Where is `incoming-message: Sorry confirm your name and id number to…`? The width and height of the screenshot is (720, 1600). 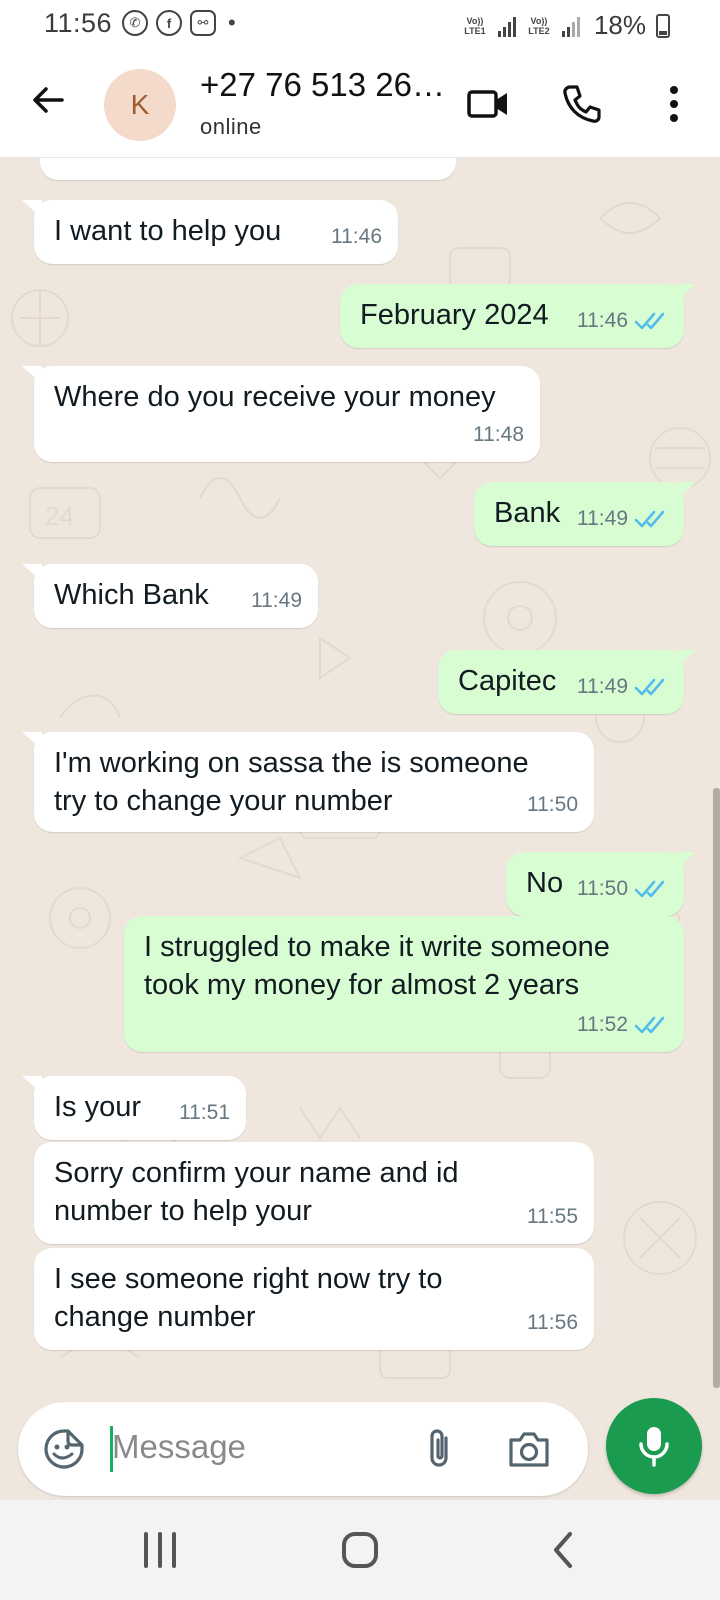 incoming-message: Sorry confirm your name and id number to… is located at coordinates (314, 1193).